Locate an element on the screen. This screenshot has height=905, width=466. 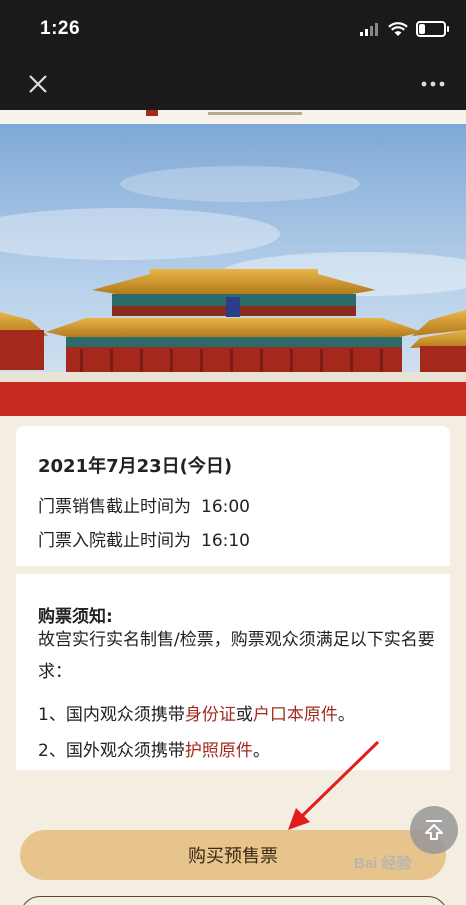
status-bar: 1:26 is located at coordinates (233, 29).